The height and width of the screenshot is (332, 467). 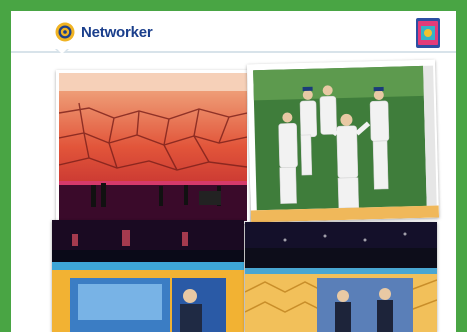 What do you see at coordinates (65, 32) in the screenshot?
I see `rotary-wheel-icon` at bounding box center [65, 32].